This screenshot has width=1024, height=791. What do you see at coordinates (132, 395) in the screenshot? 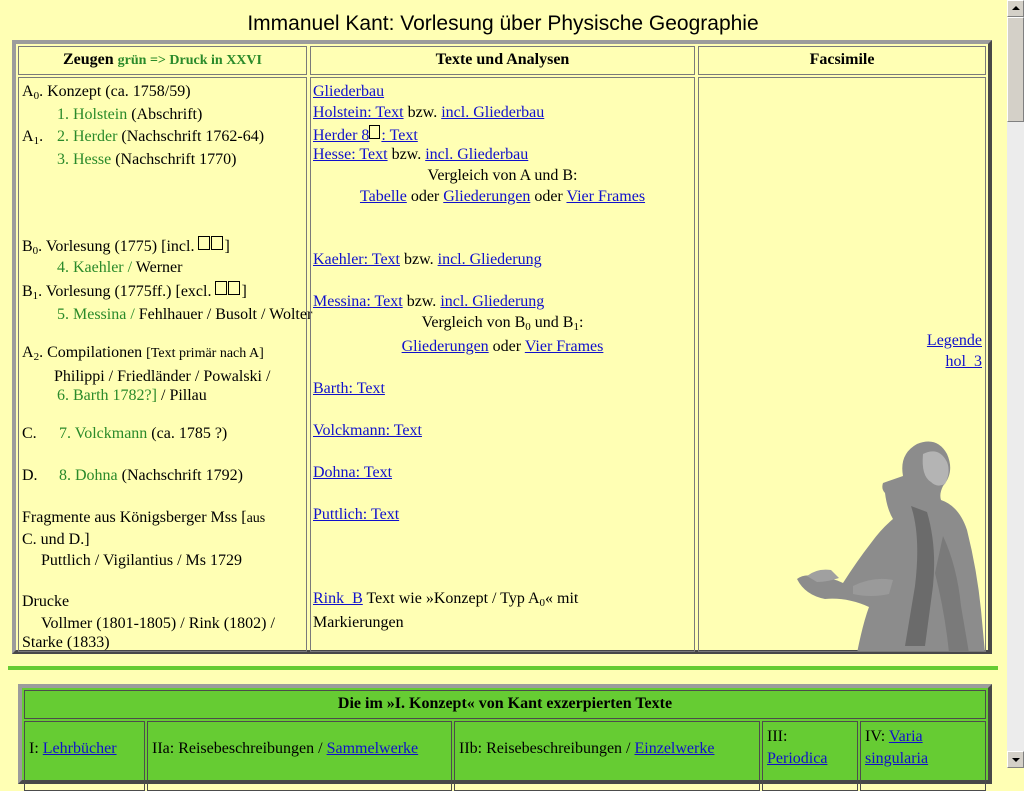
I see `barth-line: 6. Barth 1782?] / Pillau` at bounding box center [132, 395].